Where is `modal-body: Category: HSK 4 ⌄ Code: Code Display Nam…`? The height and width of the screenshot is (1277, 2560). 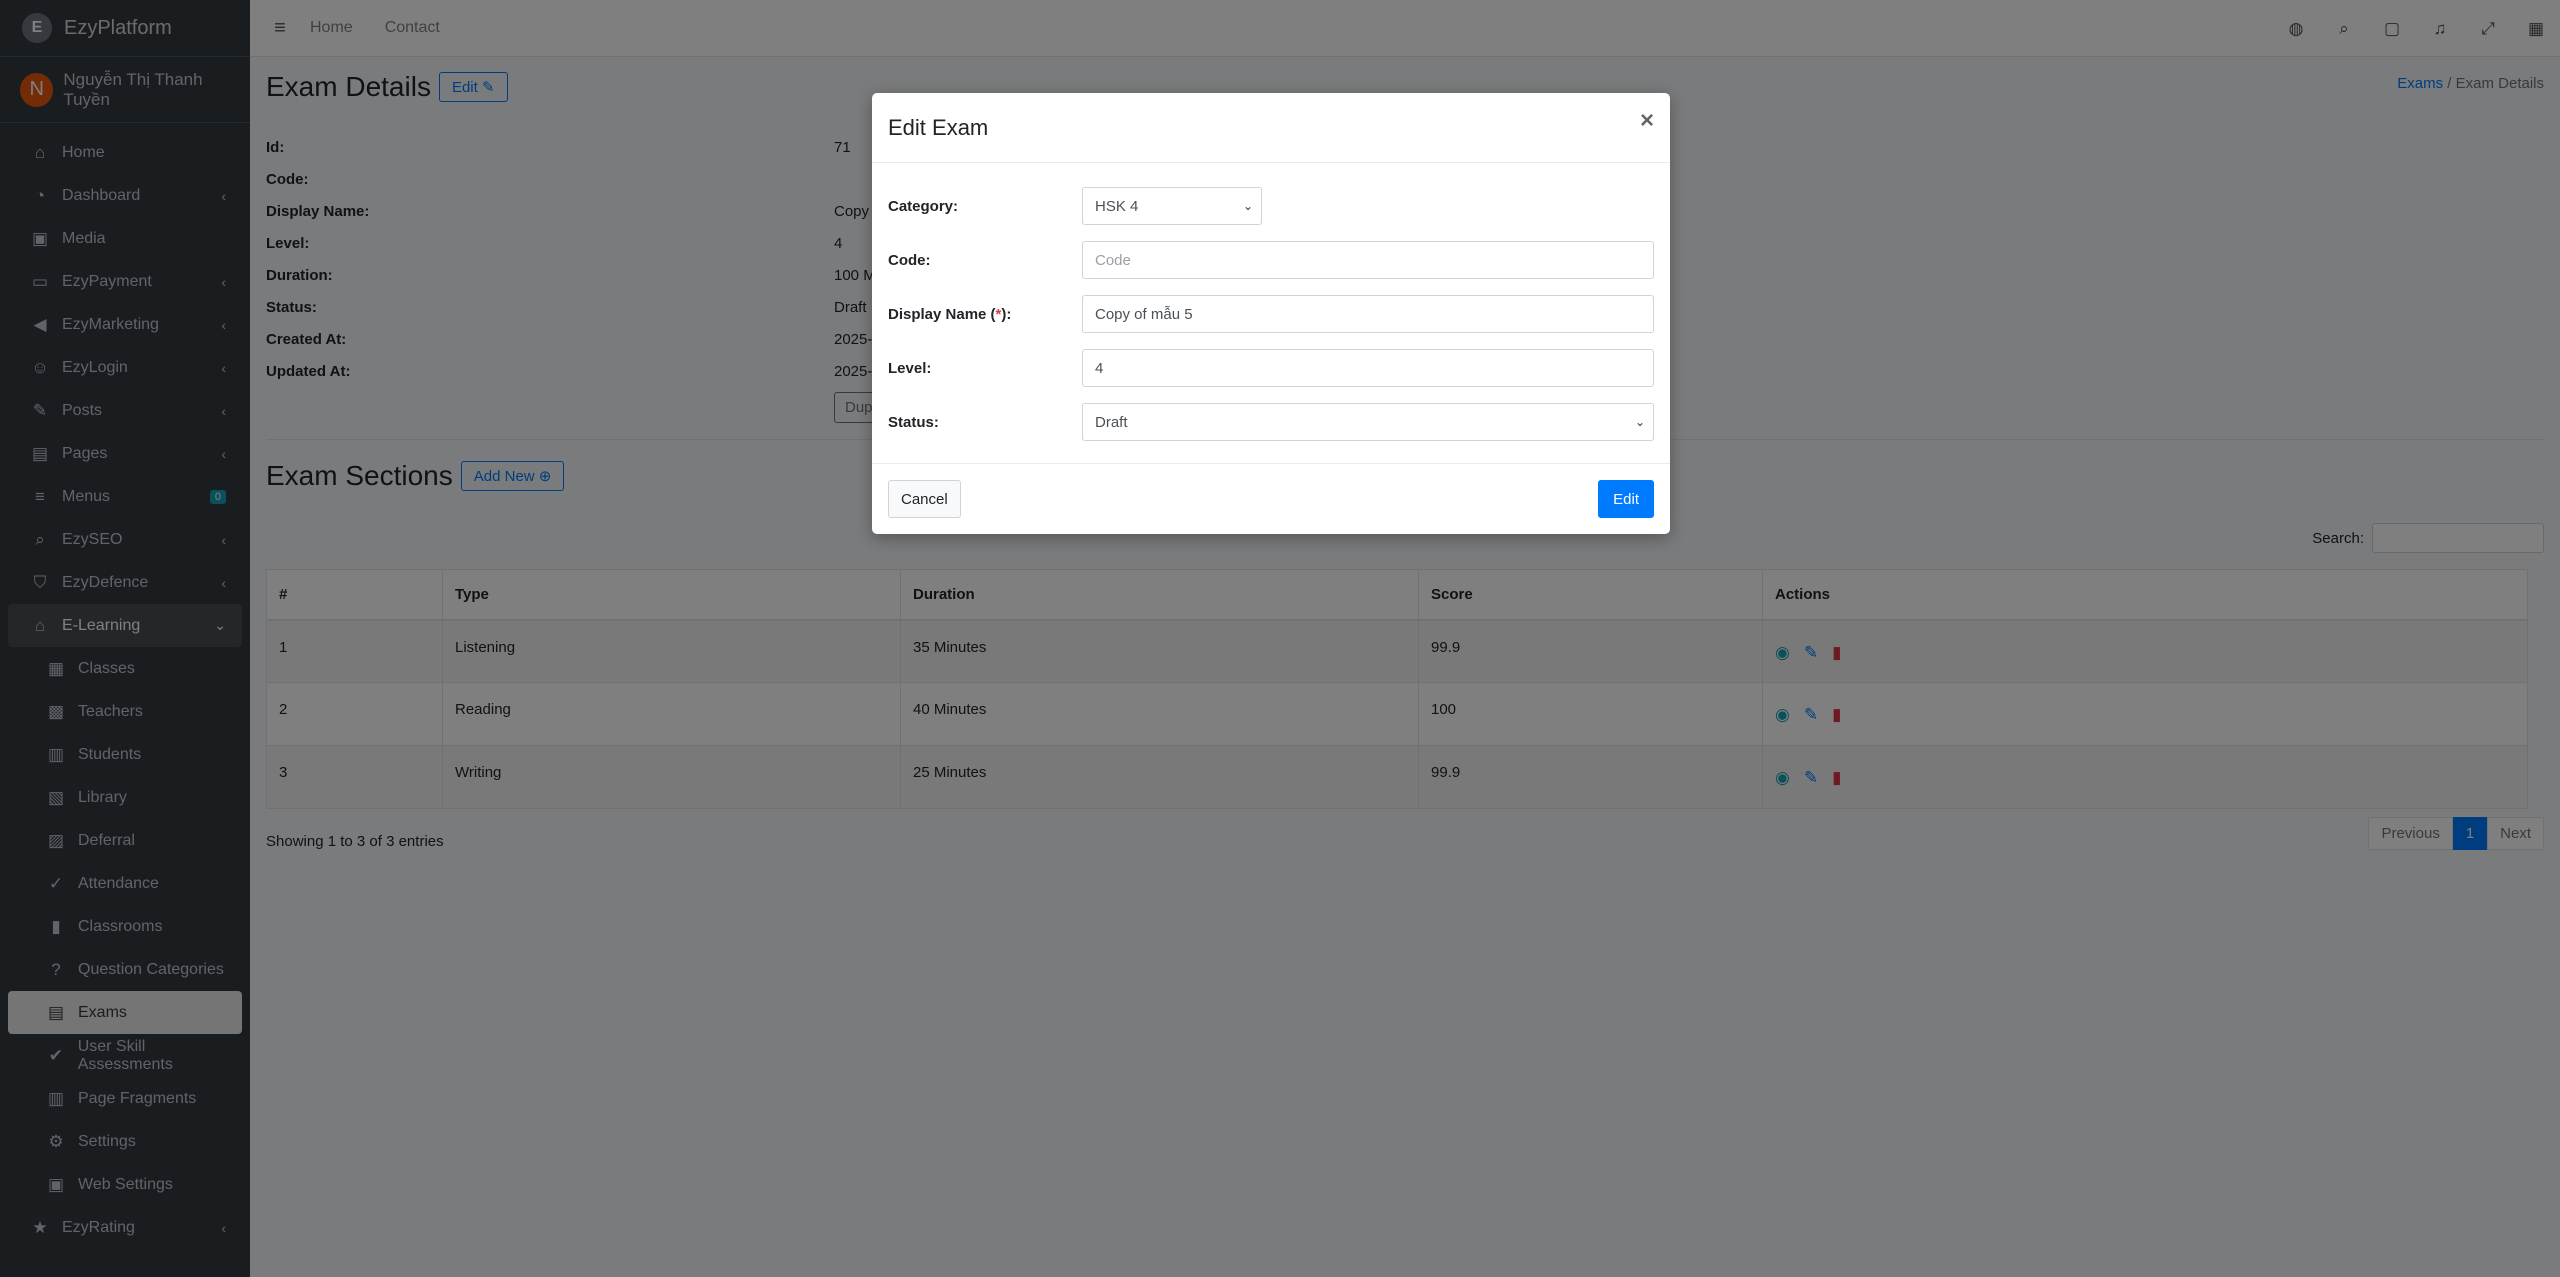 modal-body: Category: HSK 4 ⌄ Code: Code Display Nam… is located at coordinates (1271, 306).